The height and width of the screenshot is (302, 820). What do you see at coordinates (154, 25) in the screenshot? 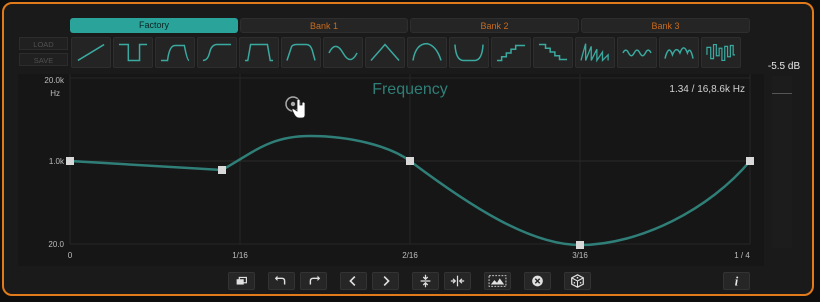
I see `tab-factory: Factory` at bounding box center [154, 25].